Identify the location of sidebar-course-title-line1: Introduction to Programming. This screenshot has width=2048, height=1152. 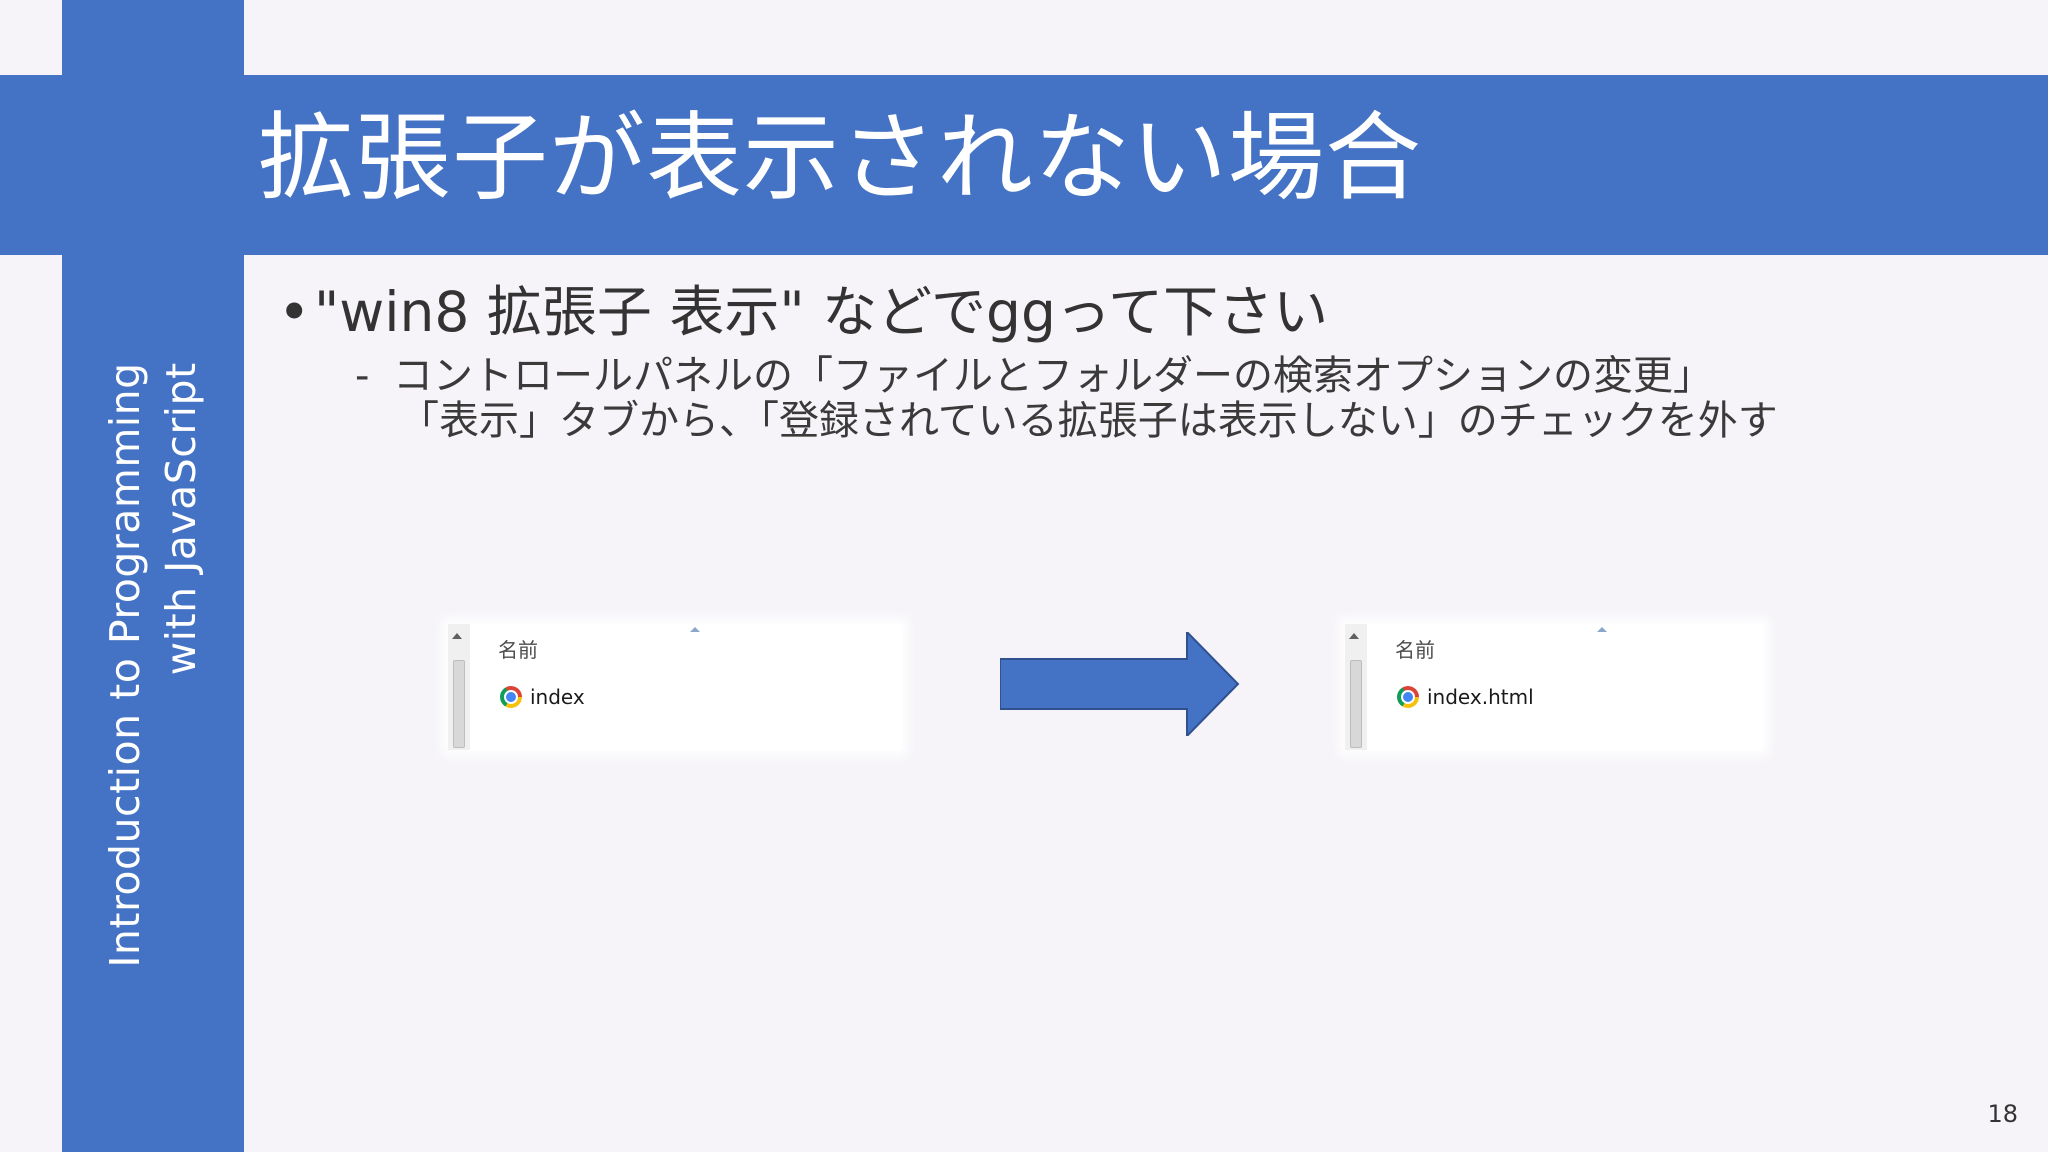
(125, 665).